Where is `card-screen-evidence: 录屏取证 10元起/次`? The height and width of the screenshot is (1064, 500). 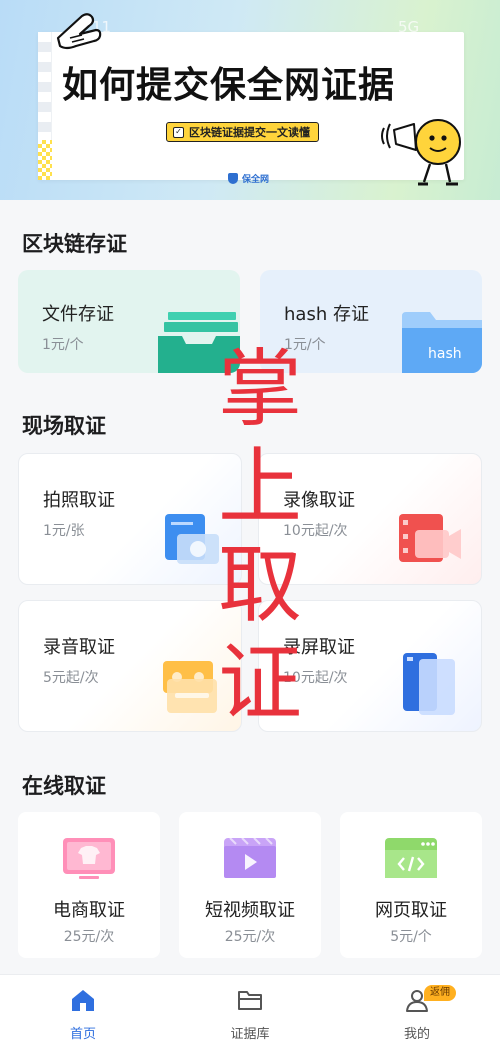
card-screen-evidence: 录屏取证 10元起/次 is located at coordinates (370, 666).